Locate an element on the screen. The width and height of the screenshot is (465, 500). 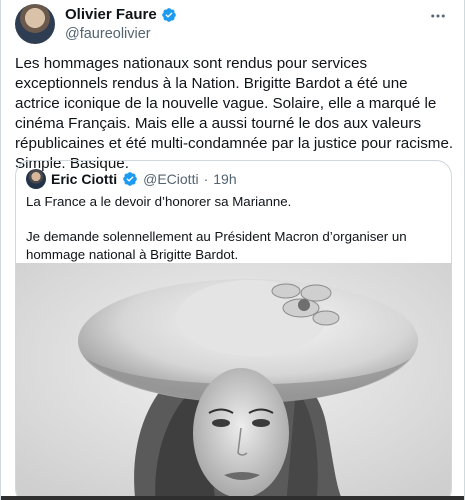
quoted-tweet-header: Eric Ciotti @ECiotti · 19h is located at coordinates (131, 179).